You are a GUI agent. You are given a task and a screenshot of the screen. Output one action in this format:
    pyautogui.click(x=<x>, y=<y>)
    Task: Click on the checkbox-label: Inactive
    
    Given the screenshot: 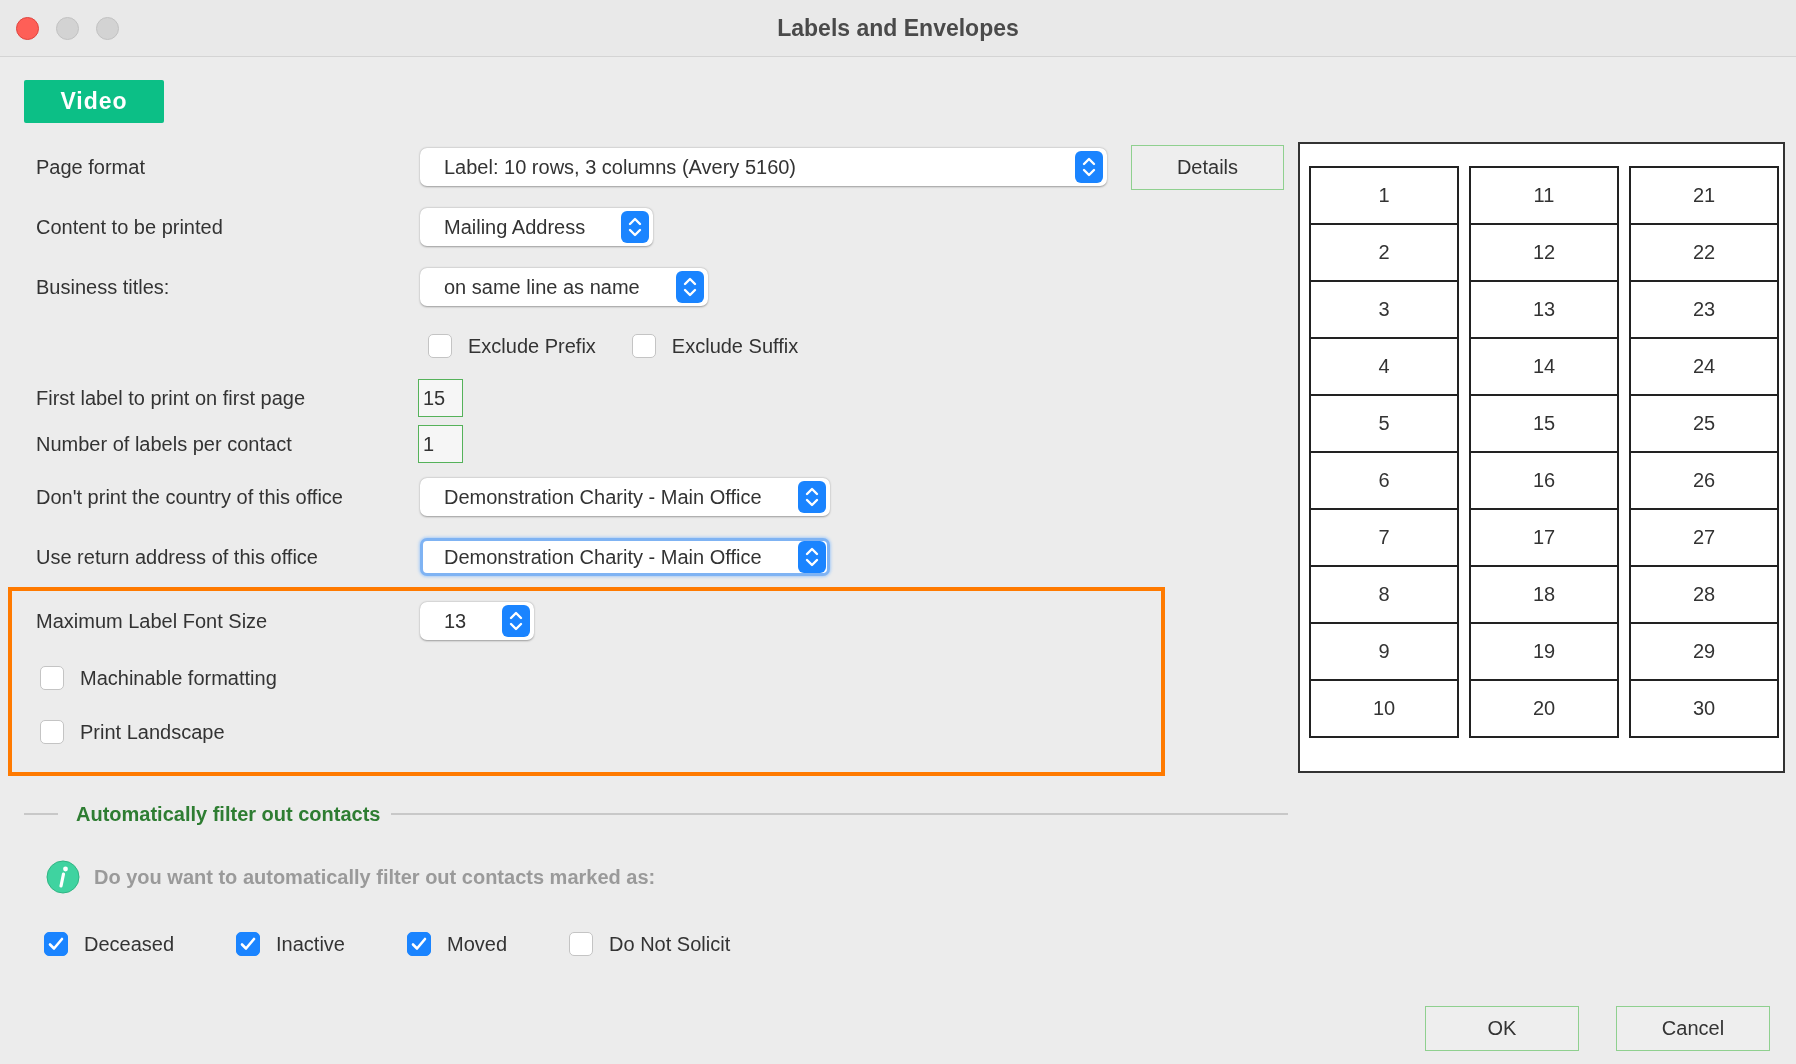 What is the action you would take?
    pyautogui.click(x=310, y=944)
    